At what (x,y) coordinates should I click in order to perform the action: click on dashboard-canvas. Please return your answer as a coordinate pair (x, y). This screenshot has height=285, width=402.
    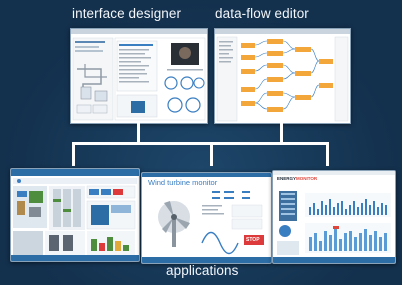
    Looking at the image, I should click on (75, 216).